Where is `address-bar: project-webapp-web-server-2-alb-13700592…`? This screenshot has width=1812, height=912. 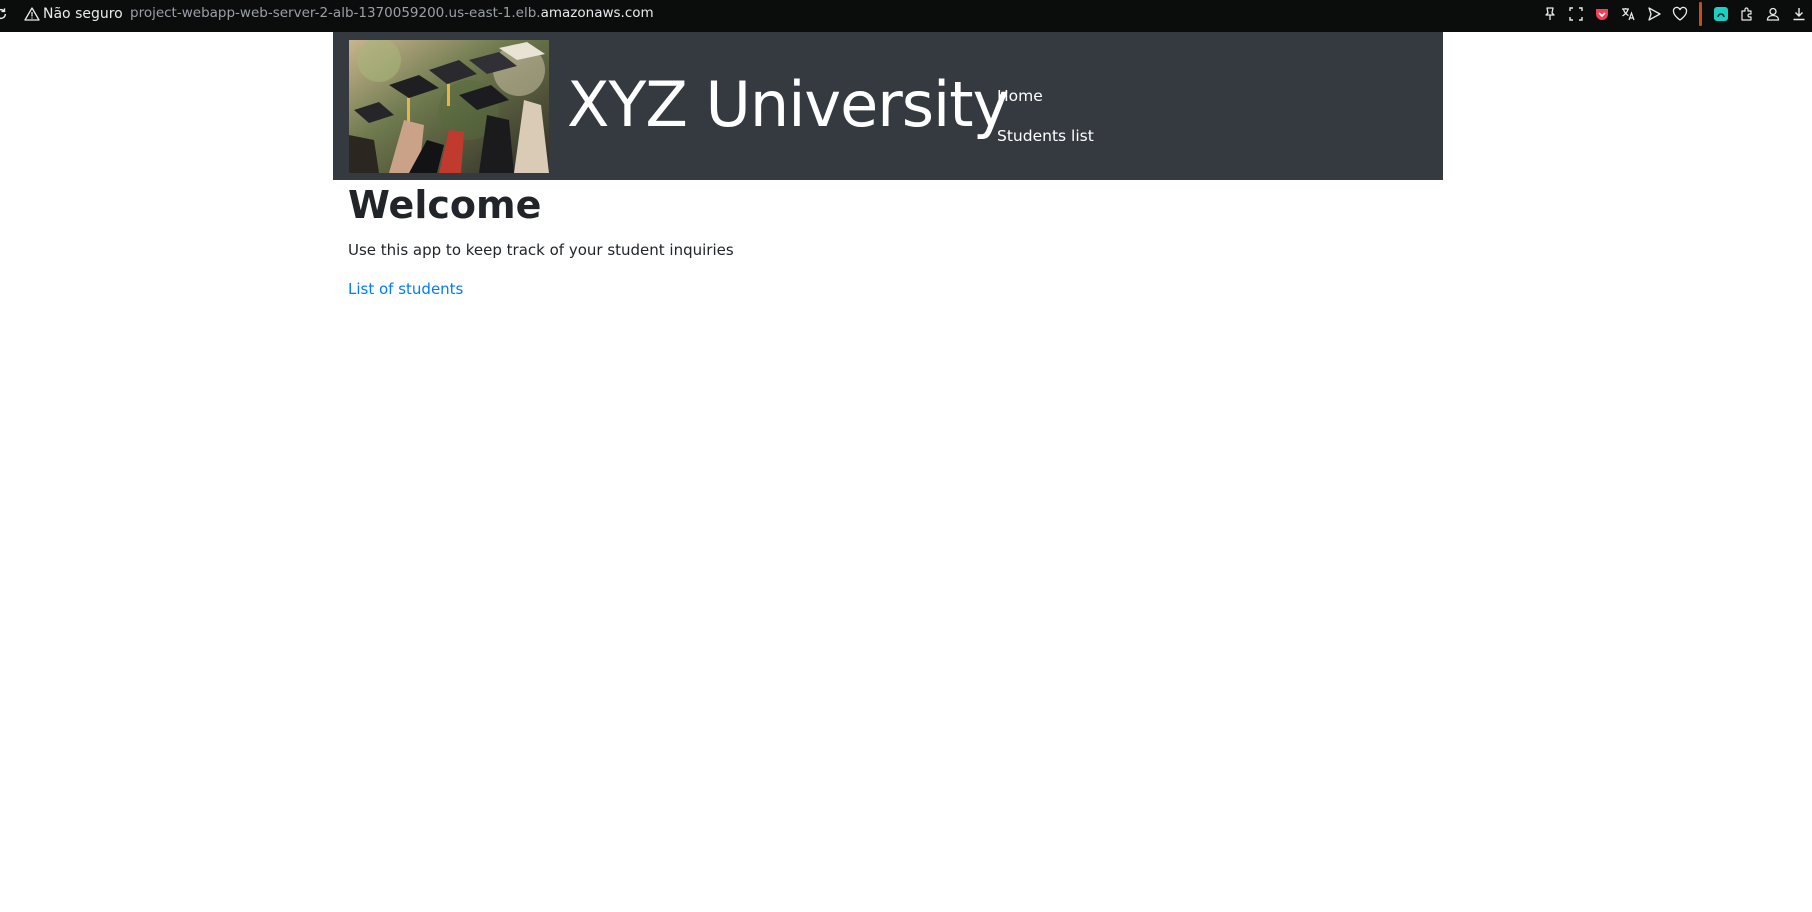
address-bar: project-webapp-web-server-2-alb-13700592… is located at coordinates (392, 13).